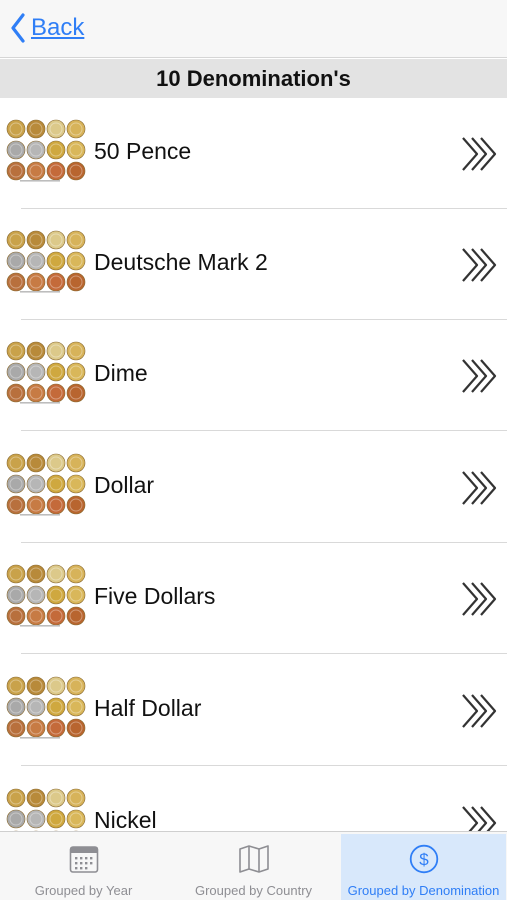  What do you see at coordinates (125, 819) in the screenshot?
I see `list-item-label: Nickel` at bounding box center [125, 819].